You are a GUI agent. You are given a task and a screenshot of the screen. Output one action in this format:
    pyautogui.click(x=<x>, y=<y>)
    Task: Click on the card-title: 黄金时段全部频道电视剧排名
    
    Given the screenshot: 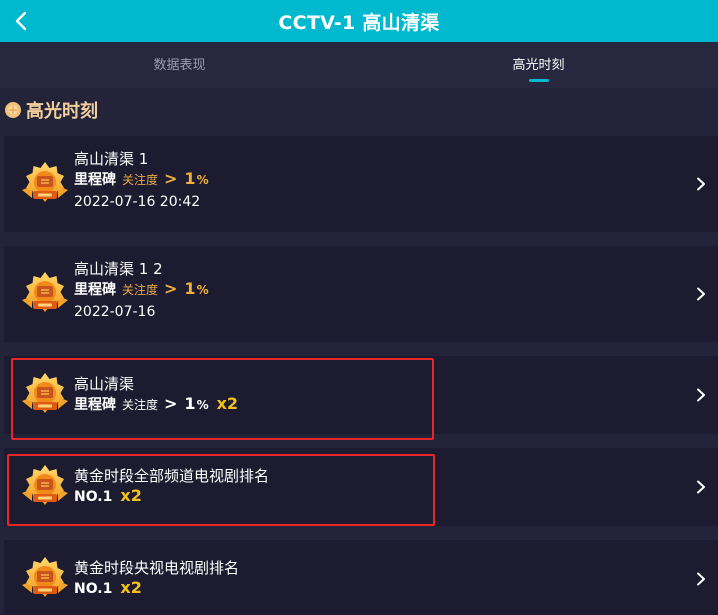 What is the action you would take?
    pyautogui.click(x=172, y=476)
    